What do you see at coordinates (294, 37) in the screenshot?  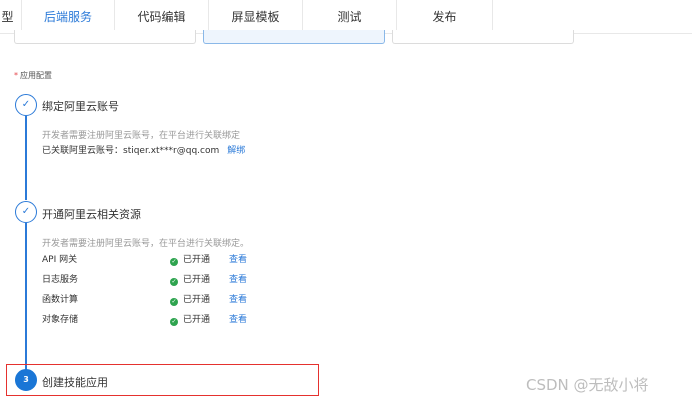 I see `option-card-selected` at bounding box center [294, 37].